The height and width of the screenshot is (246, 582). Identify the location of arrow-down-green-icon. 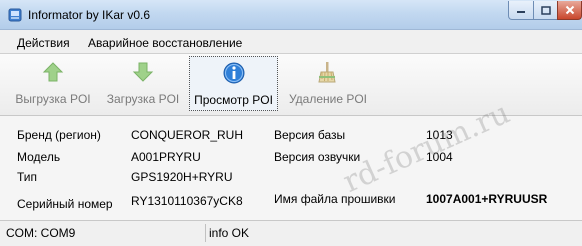
(143, 72).